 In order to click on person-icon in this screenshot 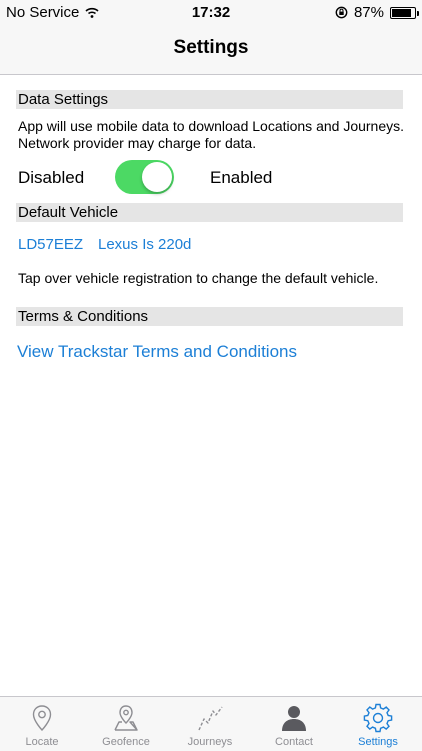, I will do `click(294, 718)`.